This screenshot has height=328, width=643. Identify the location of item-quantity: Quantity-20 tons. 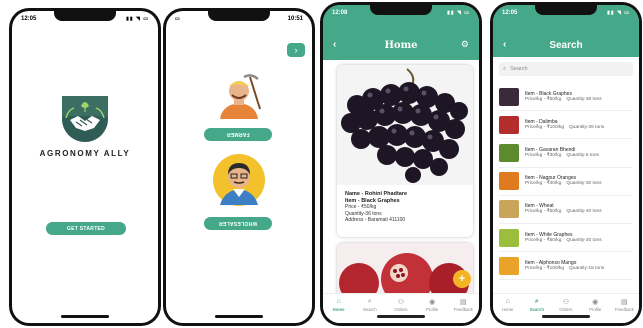
(584, 240).